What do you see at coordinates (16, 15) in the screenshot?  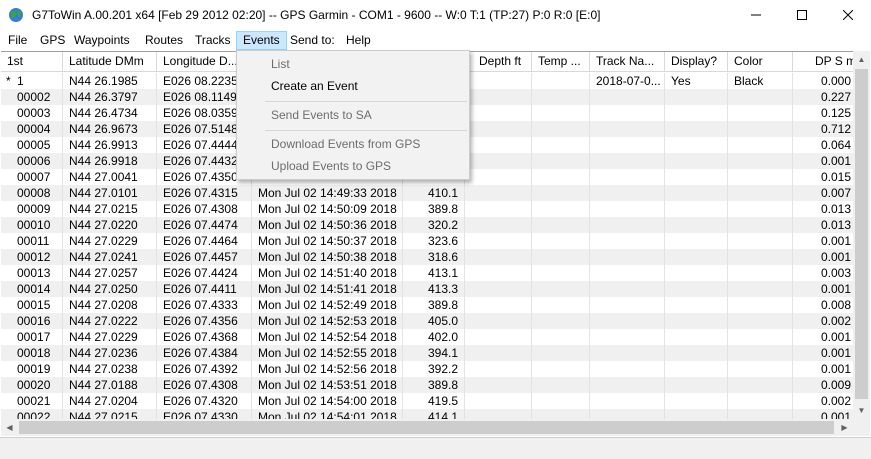 I see `globe-icon` at bounding box center [16, 15].